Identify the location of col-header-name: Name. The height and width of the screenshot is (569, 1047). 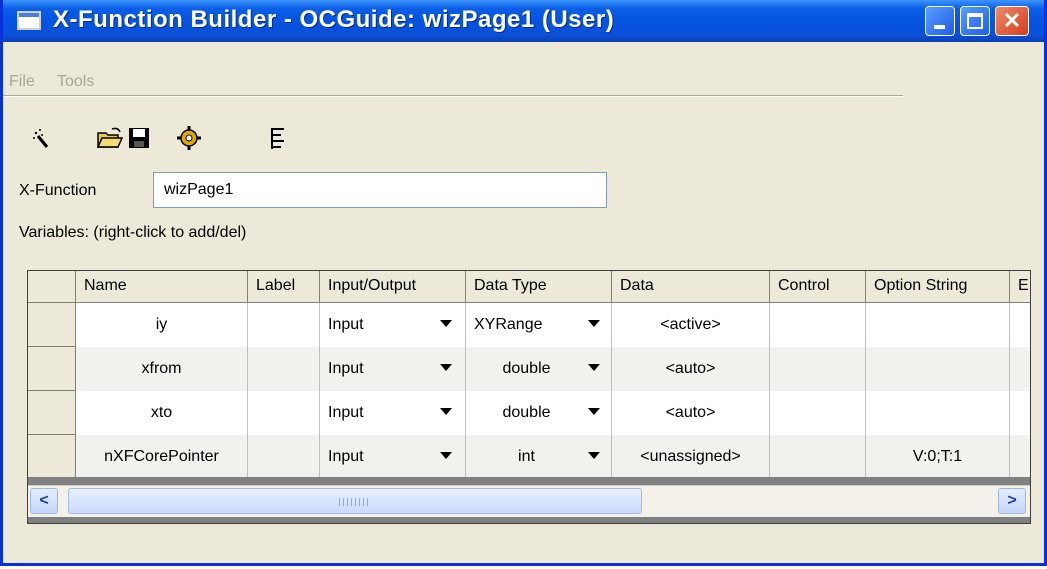
(162, 287).